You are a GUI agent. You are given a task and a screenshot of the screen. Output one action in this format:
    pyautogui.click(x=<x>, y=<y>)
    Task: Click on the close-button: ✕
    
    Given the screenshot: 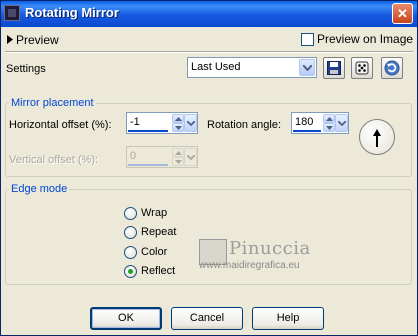 What is the action you would take?
    pyautogui.click(x=402, y=13)
    